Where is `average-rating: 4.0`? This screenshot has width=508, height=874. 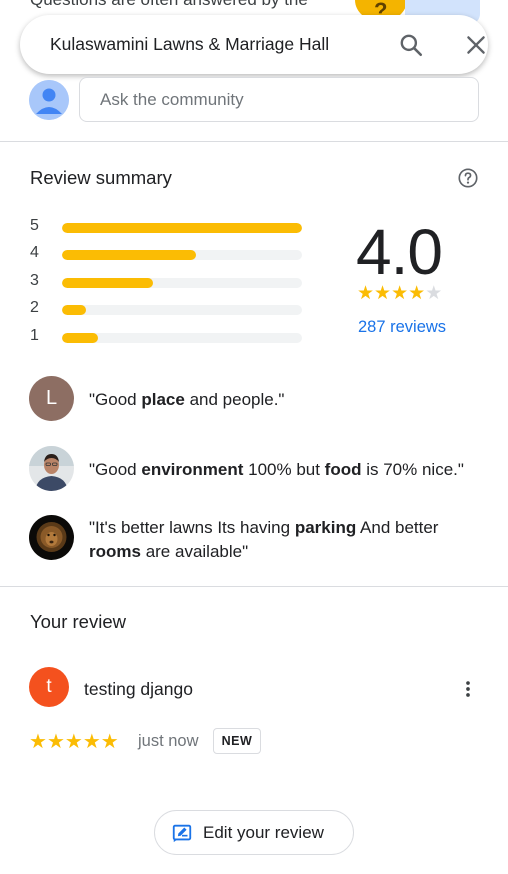 average-rating: 4.0 is located at coordinates (399, 252).